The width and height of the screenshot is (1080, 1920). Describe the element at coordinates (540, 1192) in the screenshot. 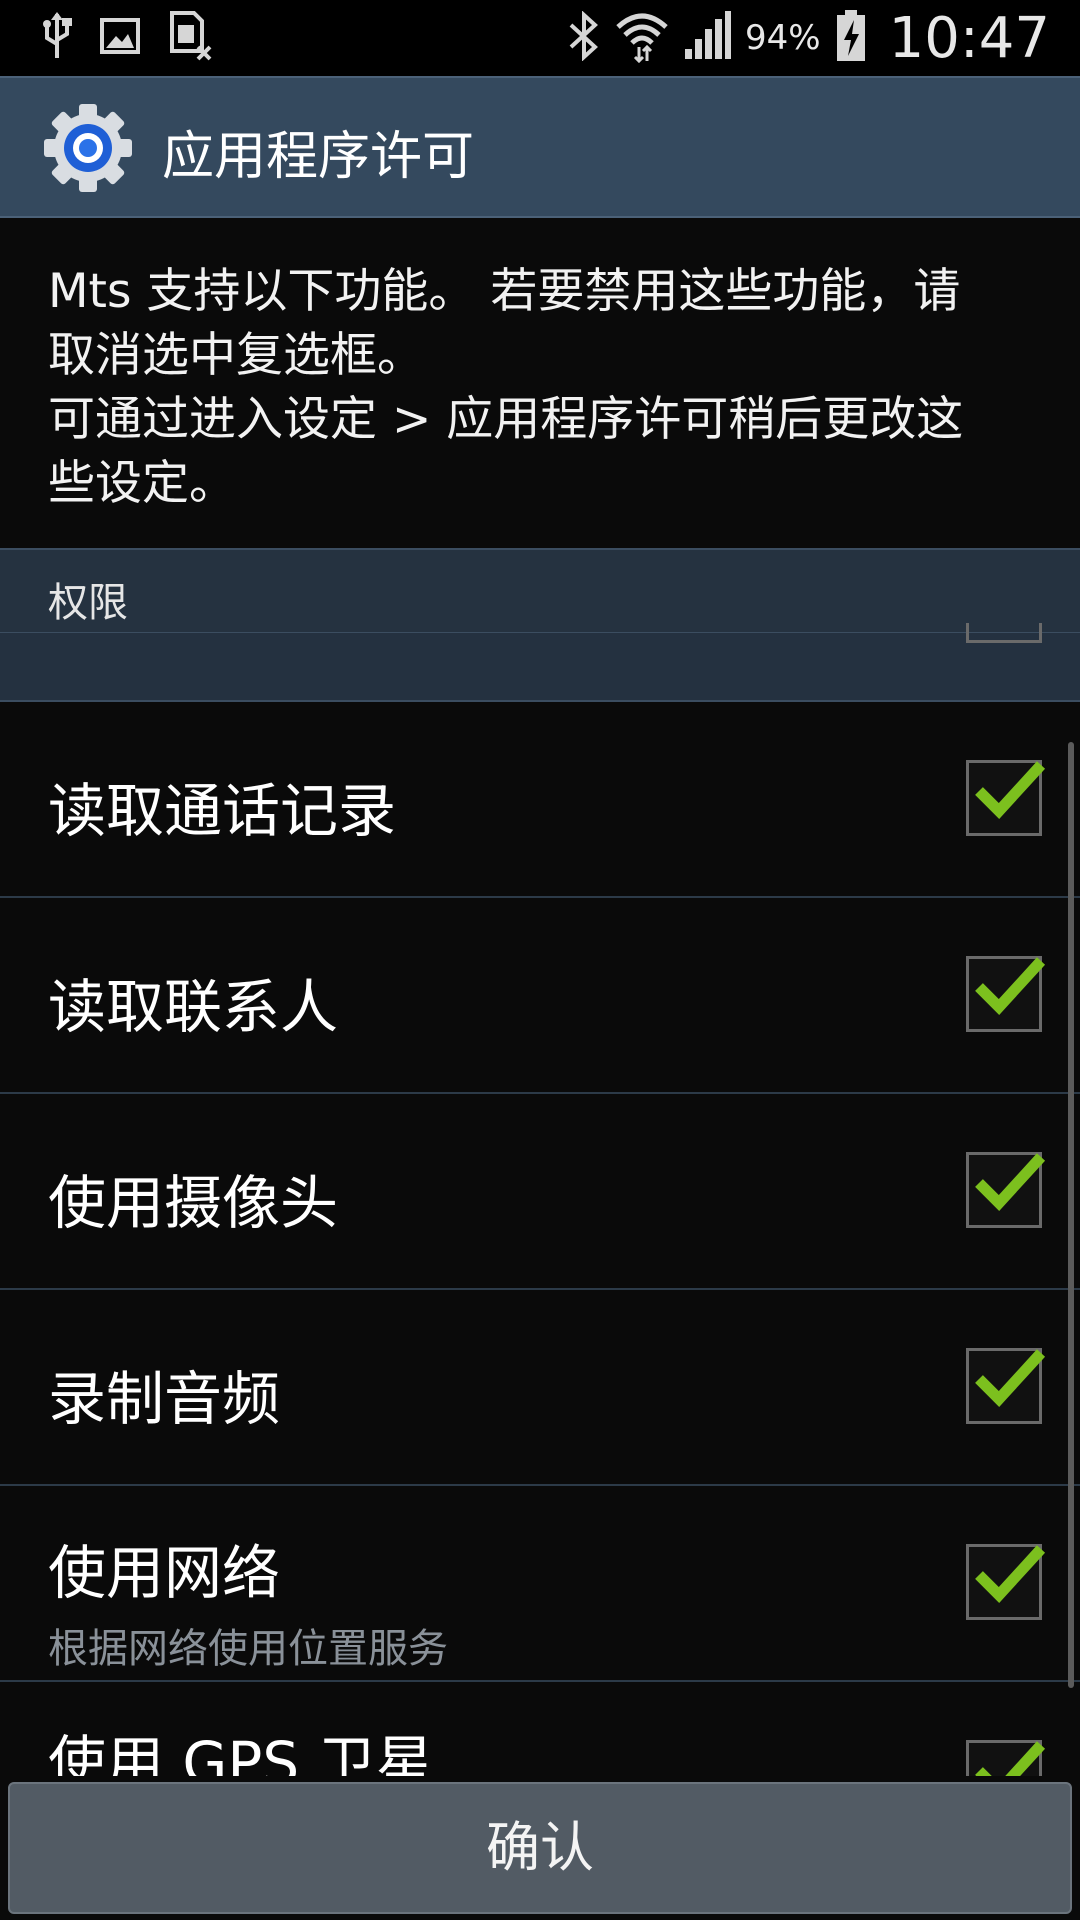

I see `permission-item-camera: 使用摄像头` at that location.